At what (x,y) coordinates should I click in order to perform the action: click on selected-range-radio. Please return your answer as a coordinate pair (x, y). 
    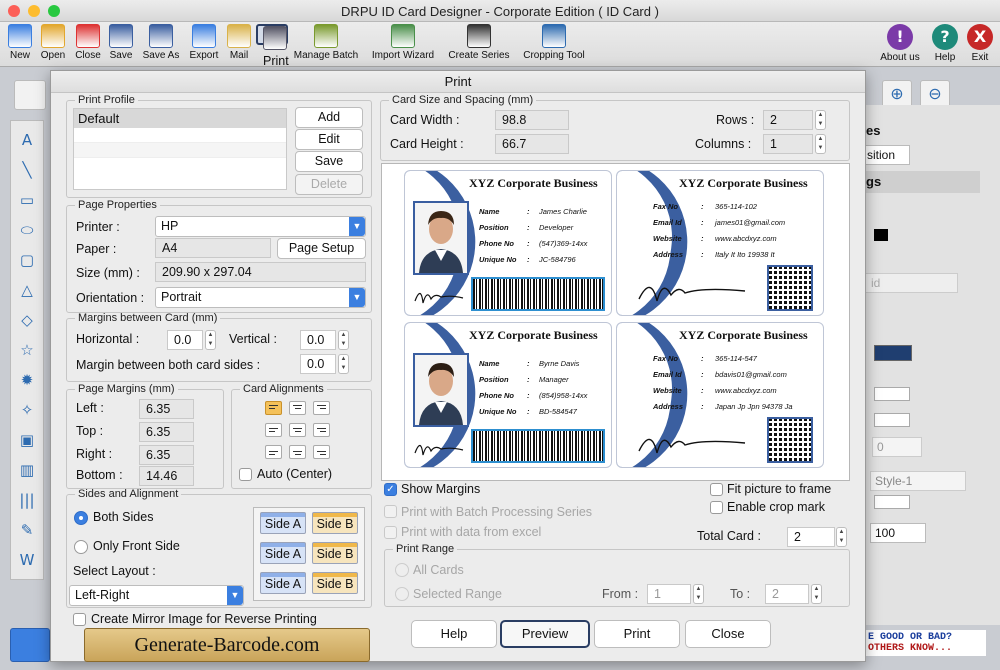
    Looking at the image, I should click on (402, 594).